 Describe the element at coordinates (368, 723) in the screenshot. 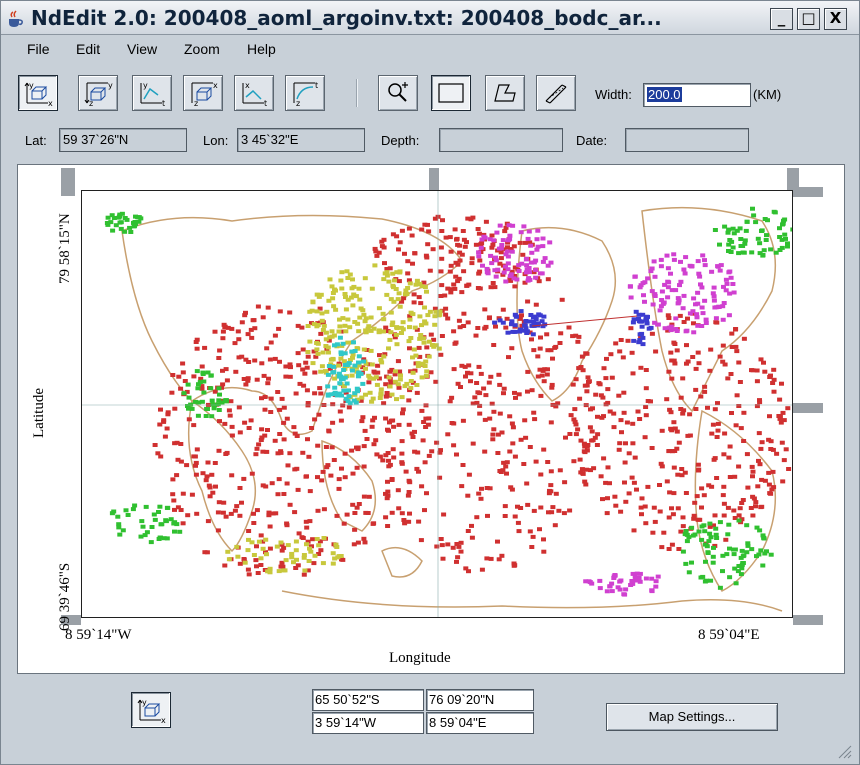

I see `west-bound-field: 3 59`14"W` at that location.